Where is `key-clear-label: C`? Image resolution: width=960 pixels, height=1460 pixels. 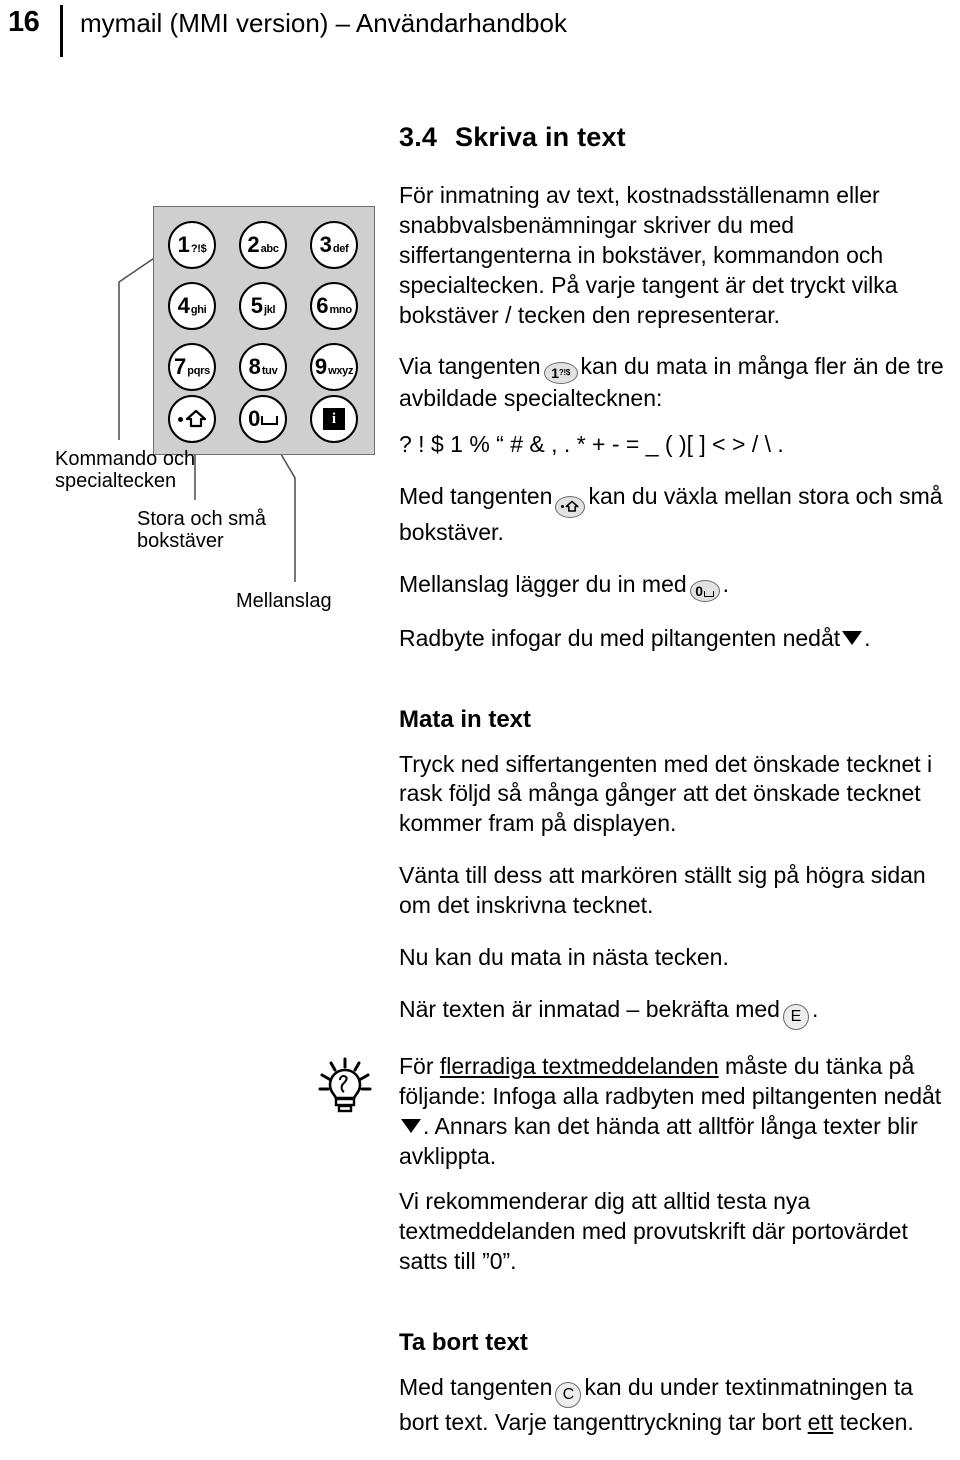
key-clear-label: C is located at coordinates (568, 1395).